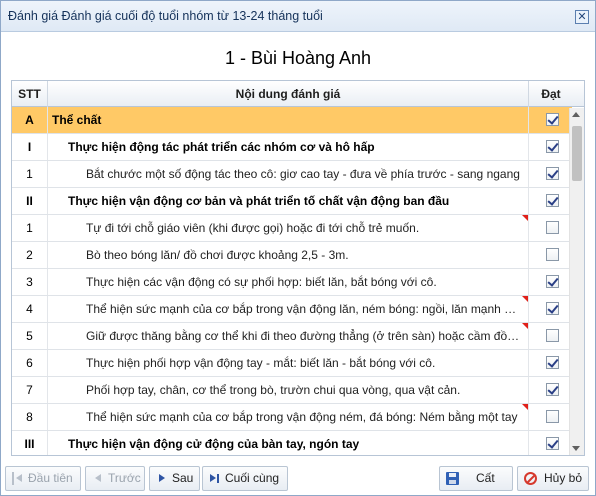 The image size is (596, 496). What do you see at coordinates (288, 120) in the screenshot?
I see `row-content: Thể chất` at bounding box center [288, 120].